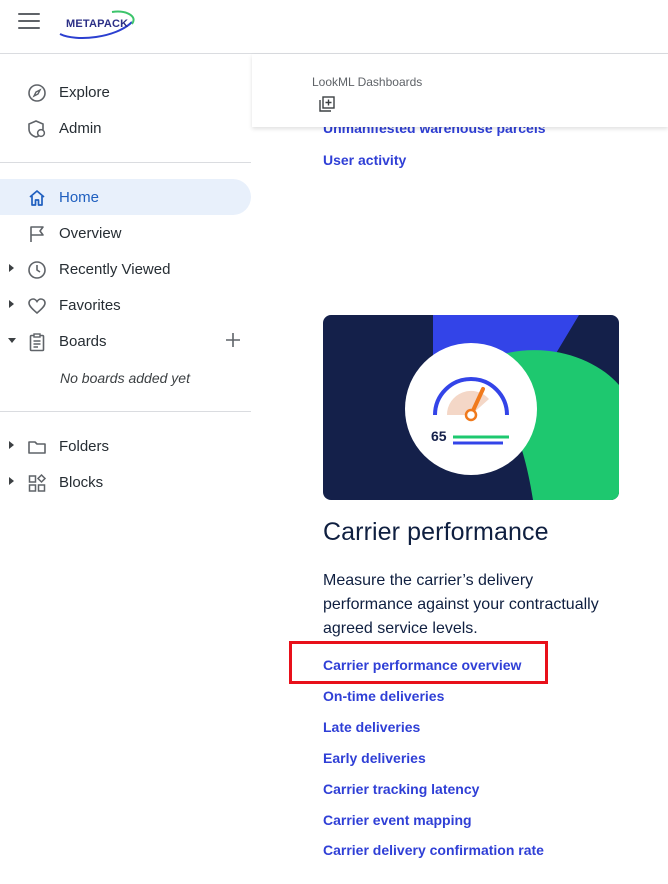  Describe the element at coordinates (125, 92) in the screenshot. I see `sidebar-item-explore: Explore` at that location.